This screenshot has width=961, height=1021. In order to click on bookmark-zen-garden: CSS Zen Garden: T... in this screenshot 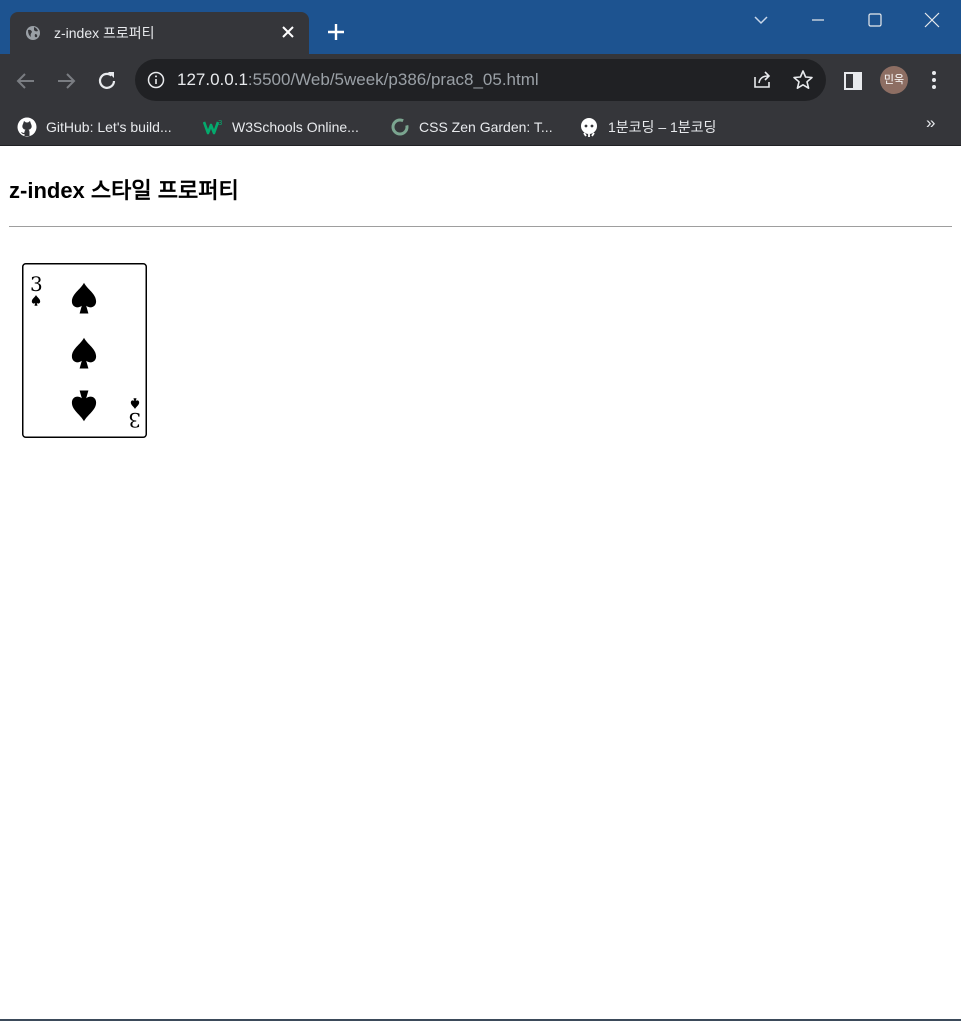, I will do `click(471, 127)`.